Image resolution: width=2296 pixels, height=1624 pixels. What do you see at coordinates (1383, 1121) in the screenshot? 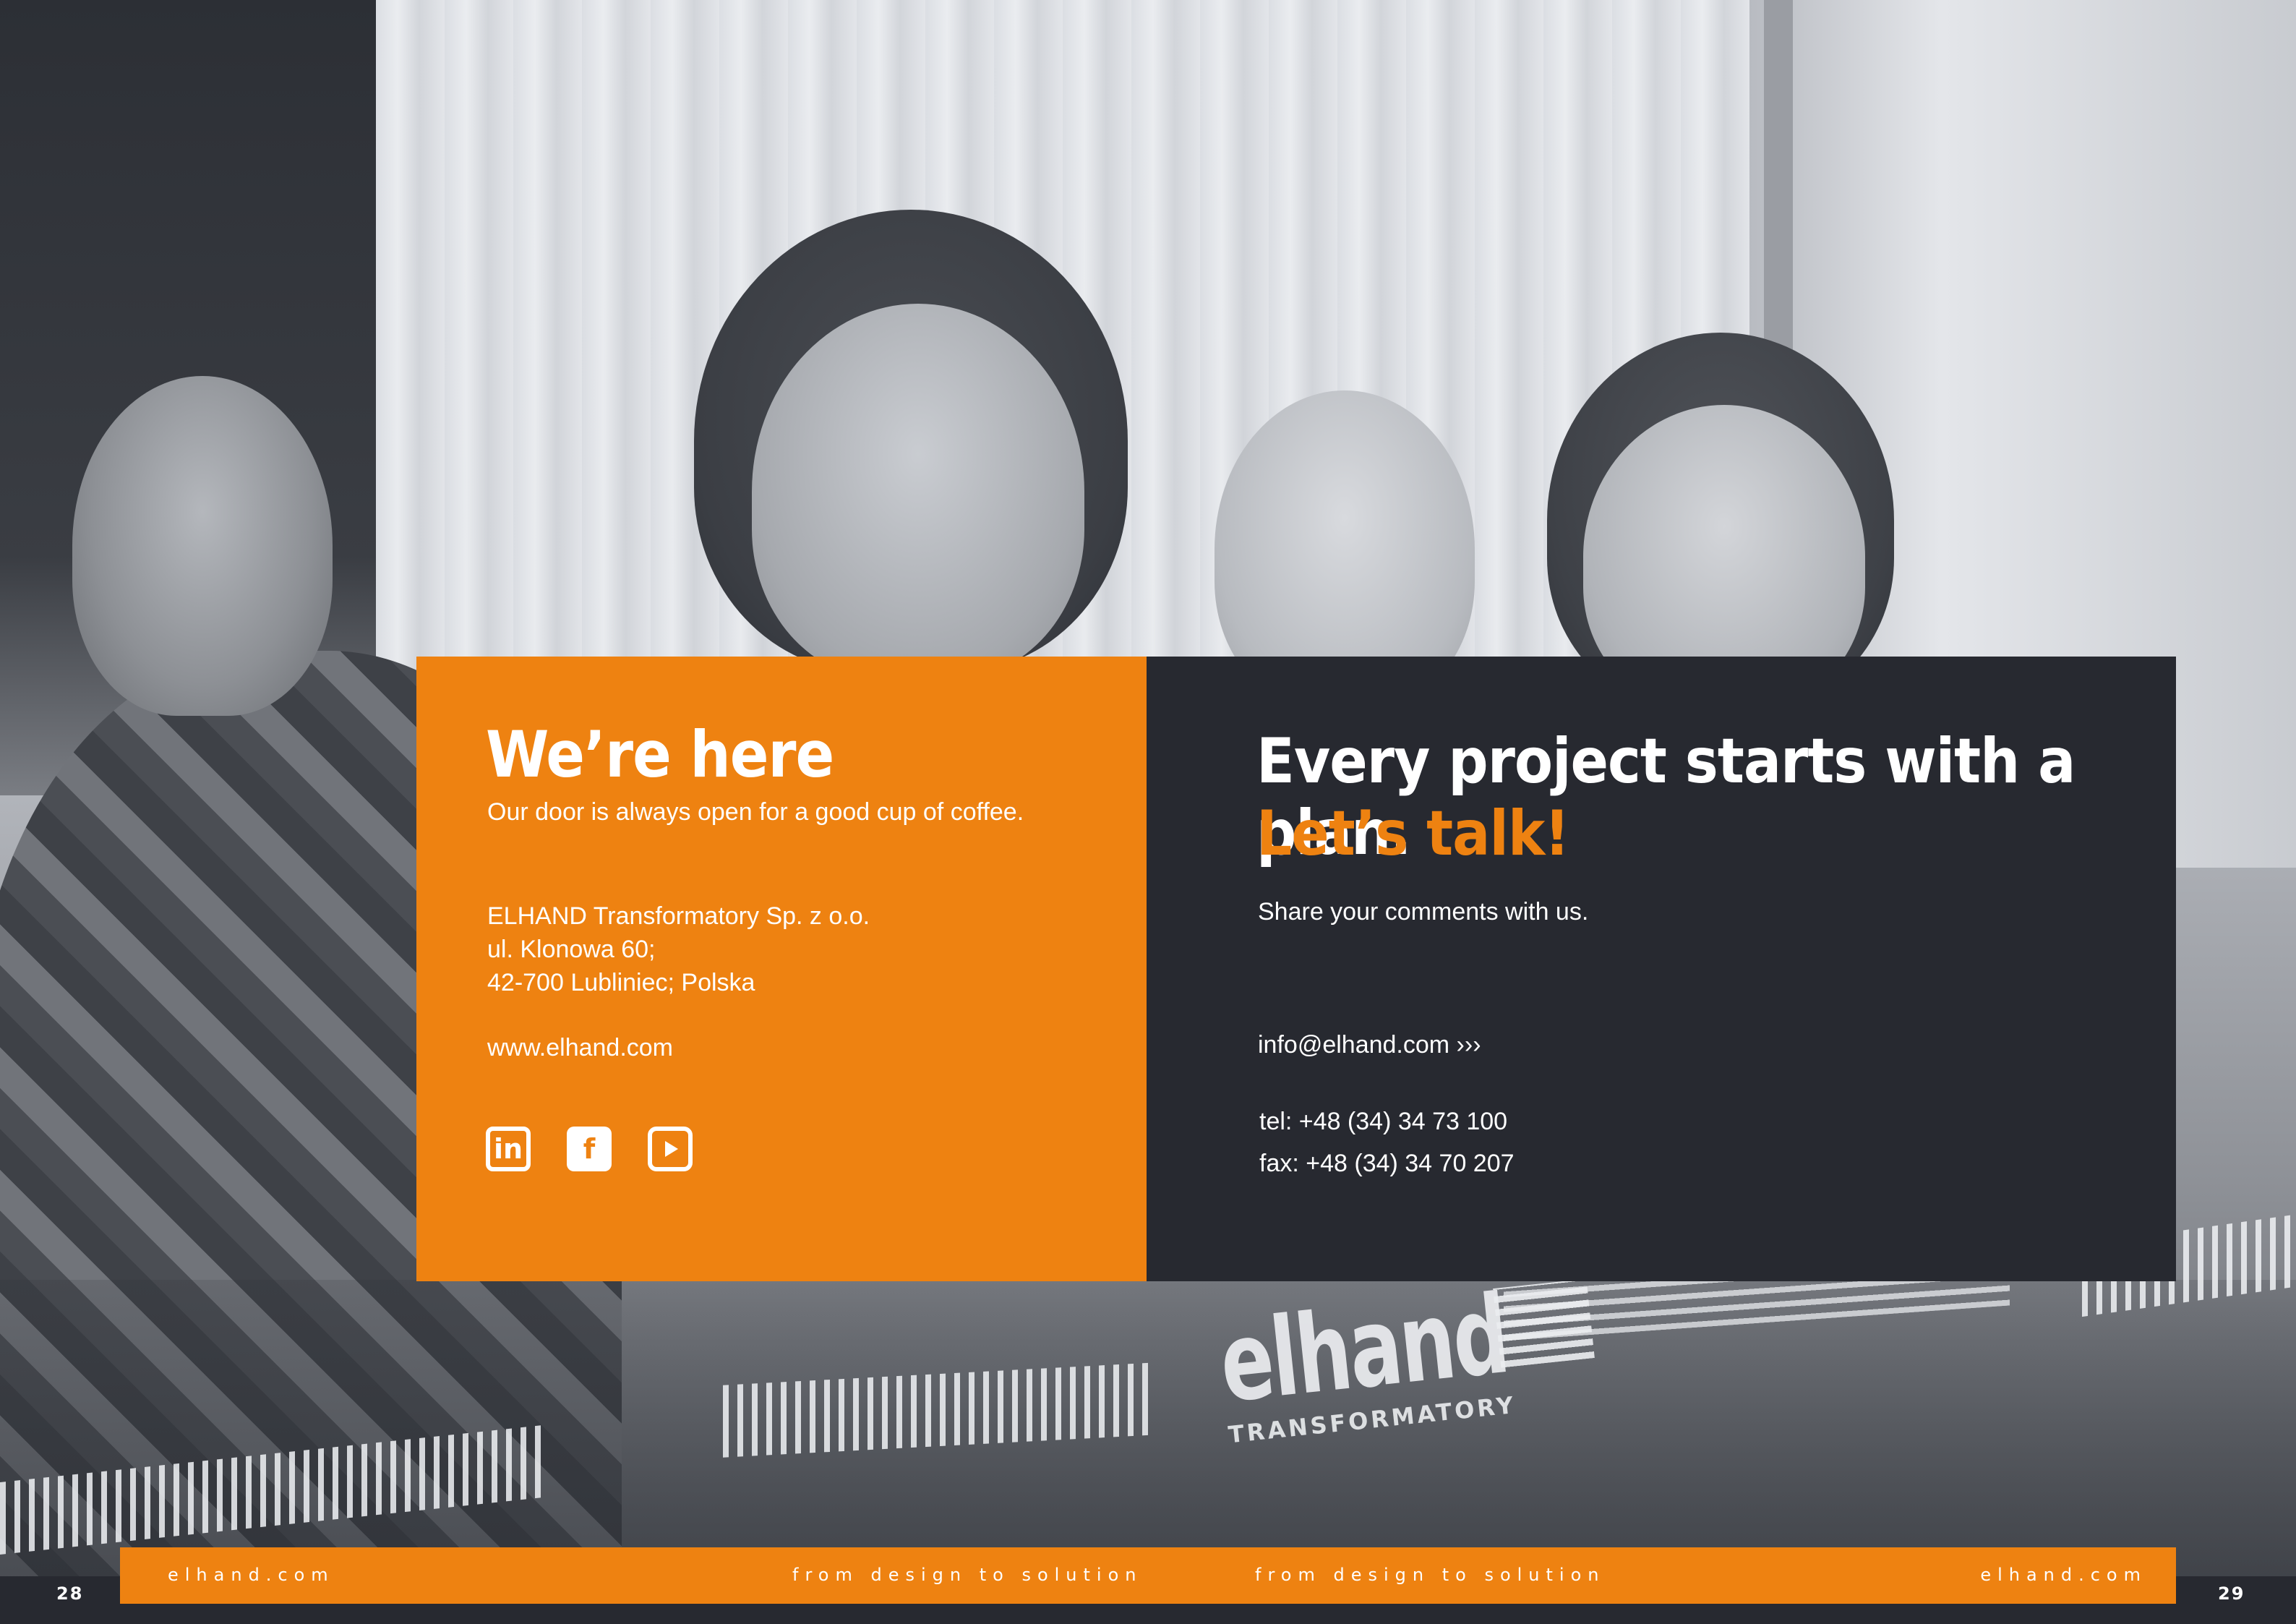
I see `phone-number: tel: +48 (34) 34 73 100` at bounding box center [1383, 1121].